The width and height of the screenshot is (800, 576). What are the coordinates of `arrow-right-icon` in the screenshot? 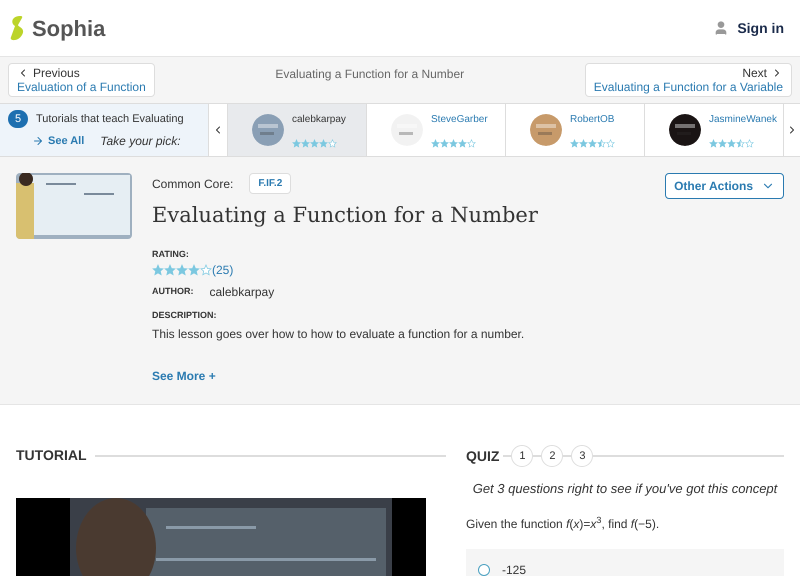 It's located at (38, 141).